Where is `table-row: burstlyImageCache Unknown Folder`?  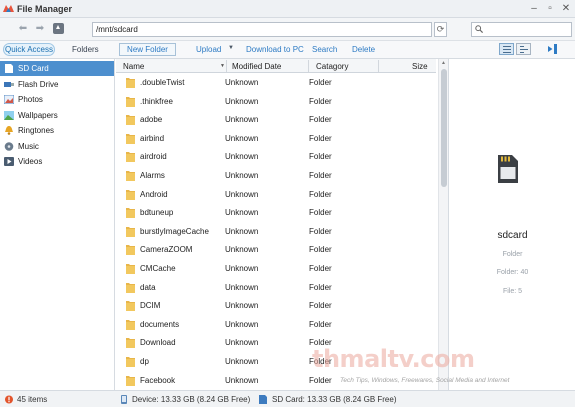
table-row: burstlyImageCache Unknown Folder is located at coordinates (276, 231).